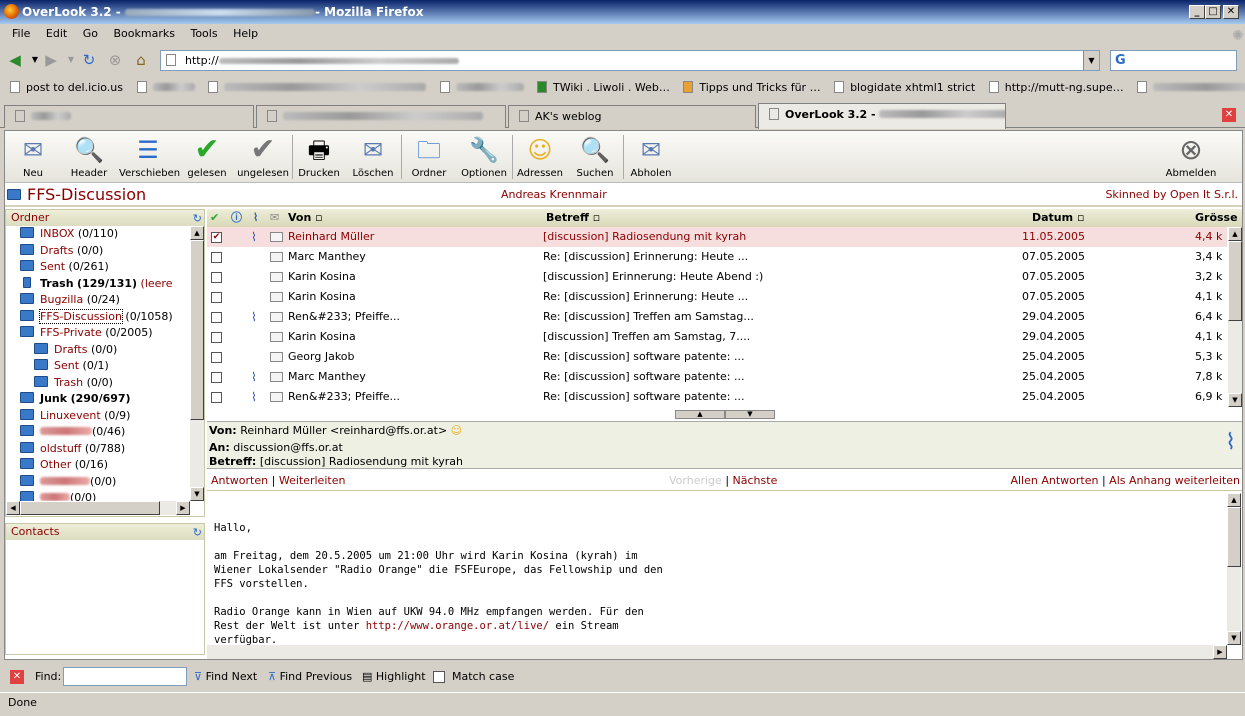 The width and height of the screenshot is (1245, 716). What do you see at coordinates (197, 219) in the screenshot?
I see `refresh-icon: ↻` at bounding box center [197, 219].